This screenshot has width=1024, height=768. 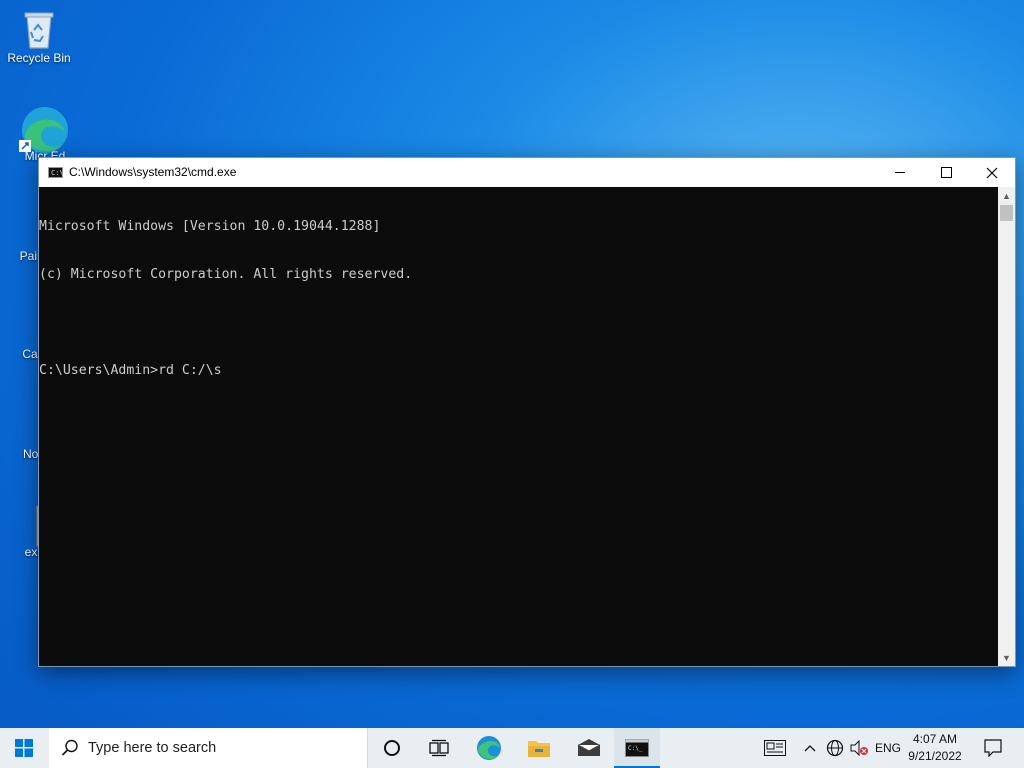 I want to click on desktop-icon-microsoft-edge: Micr Ed, so click(x=39, y=134).